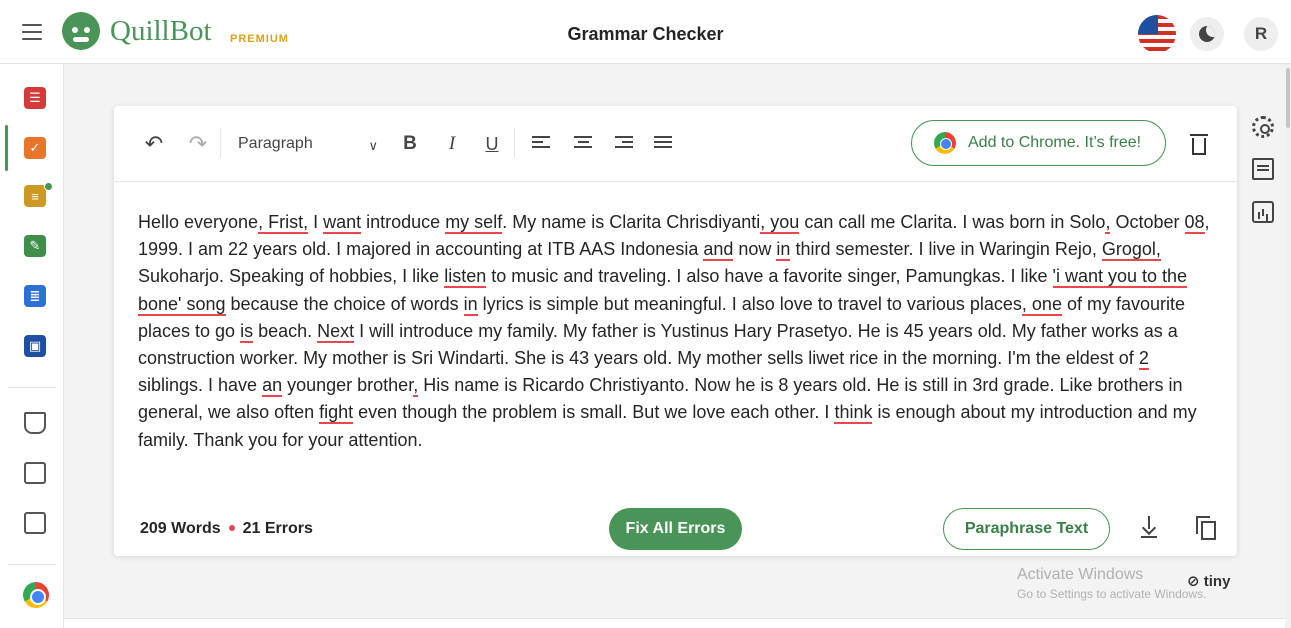  I want to click on active-tool-indicator, so click(6, 148).